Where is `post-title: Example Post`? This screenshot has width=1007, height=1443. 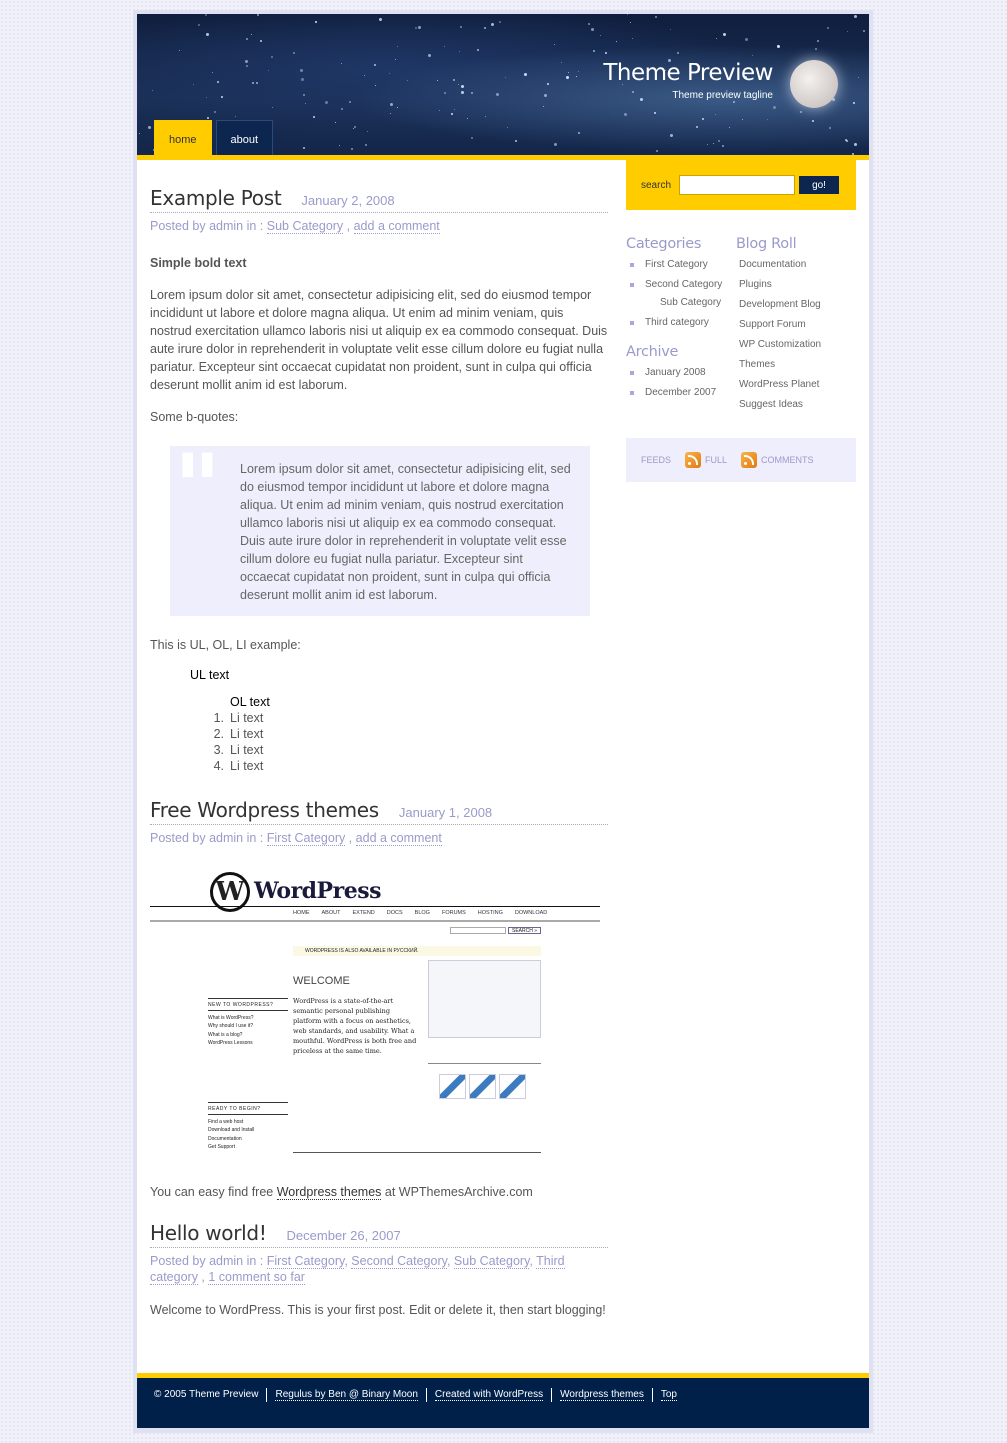 post-title: Example Post is located at coordinates (216, 198).